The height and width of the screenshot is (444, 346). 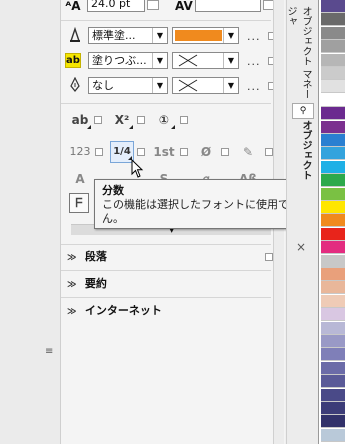 I want to click on underline-color-select: ▼, so click(x=205, y=85).